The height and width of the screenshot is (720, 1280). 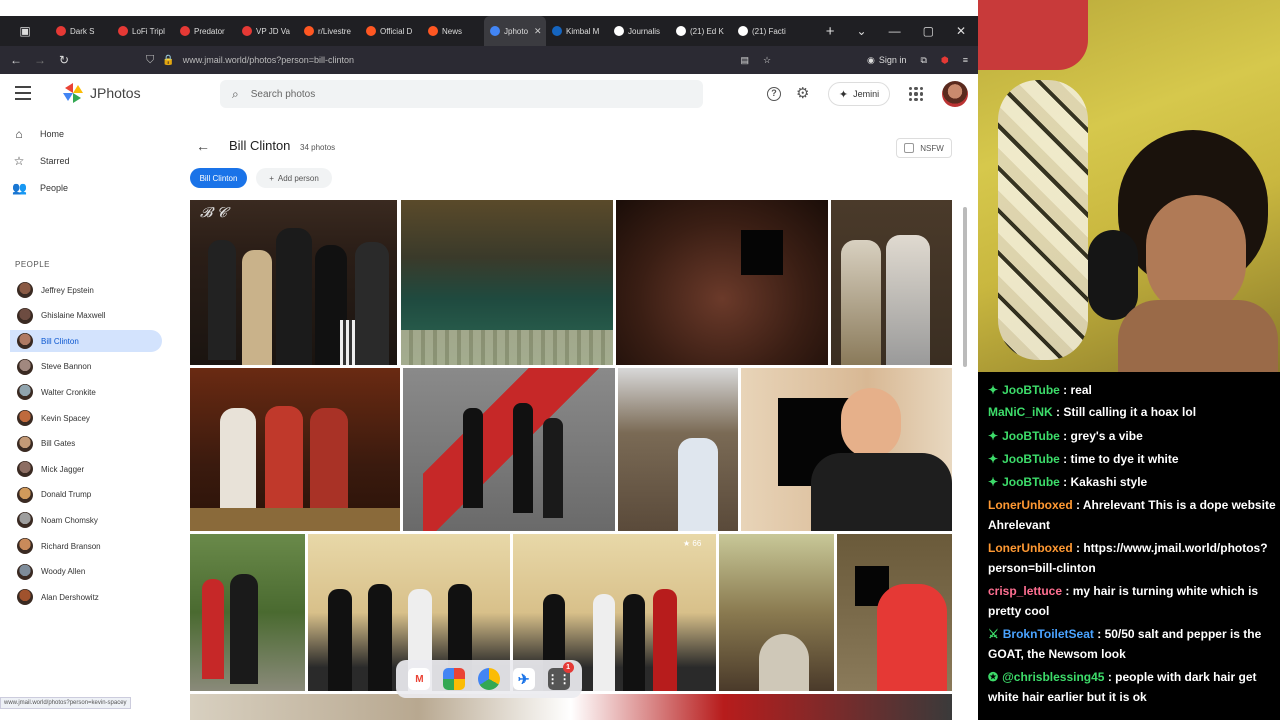 What do you see at coordinates (203, 146) in the screenshot?
I see `back-arrow-icon: ←` at bounding box center [203, 146].